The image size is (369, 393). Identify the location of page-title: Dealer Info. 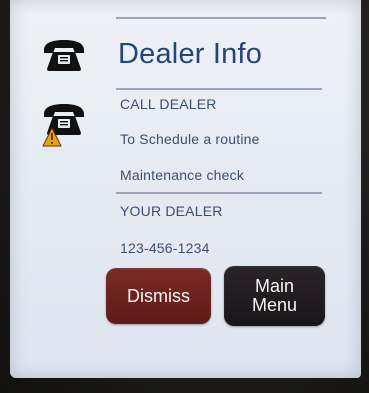
(190, 54).